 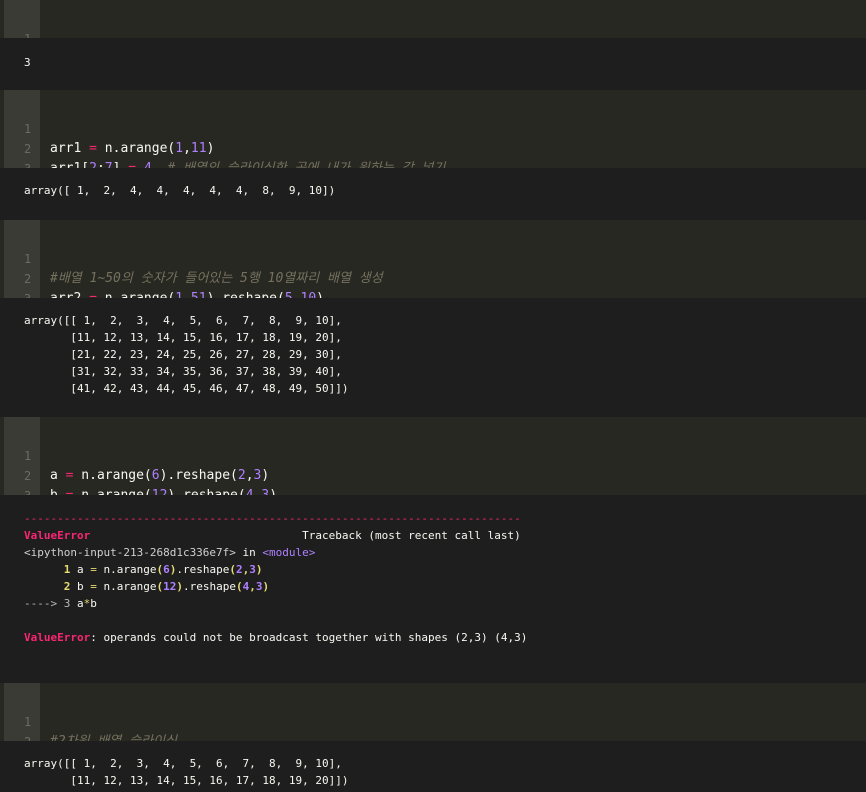 I want to click on in-word: in, so click(x=249, y=552).